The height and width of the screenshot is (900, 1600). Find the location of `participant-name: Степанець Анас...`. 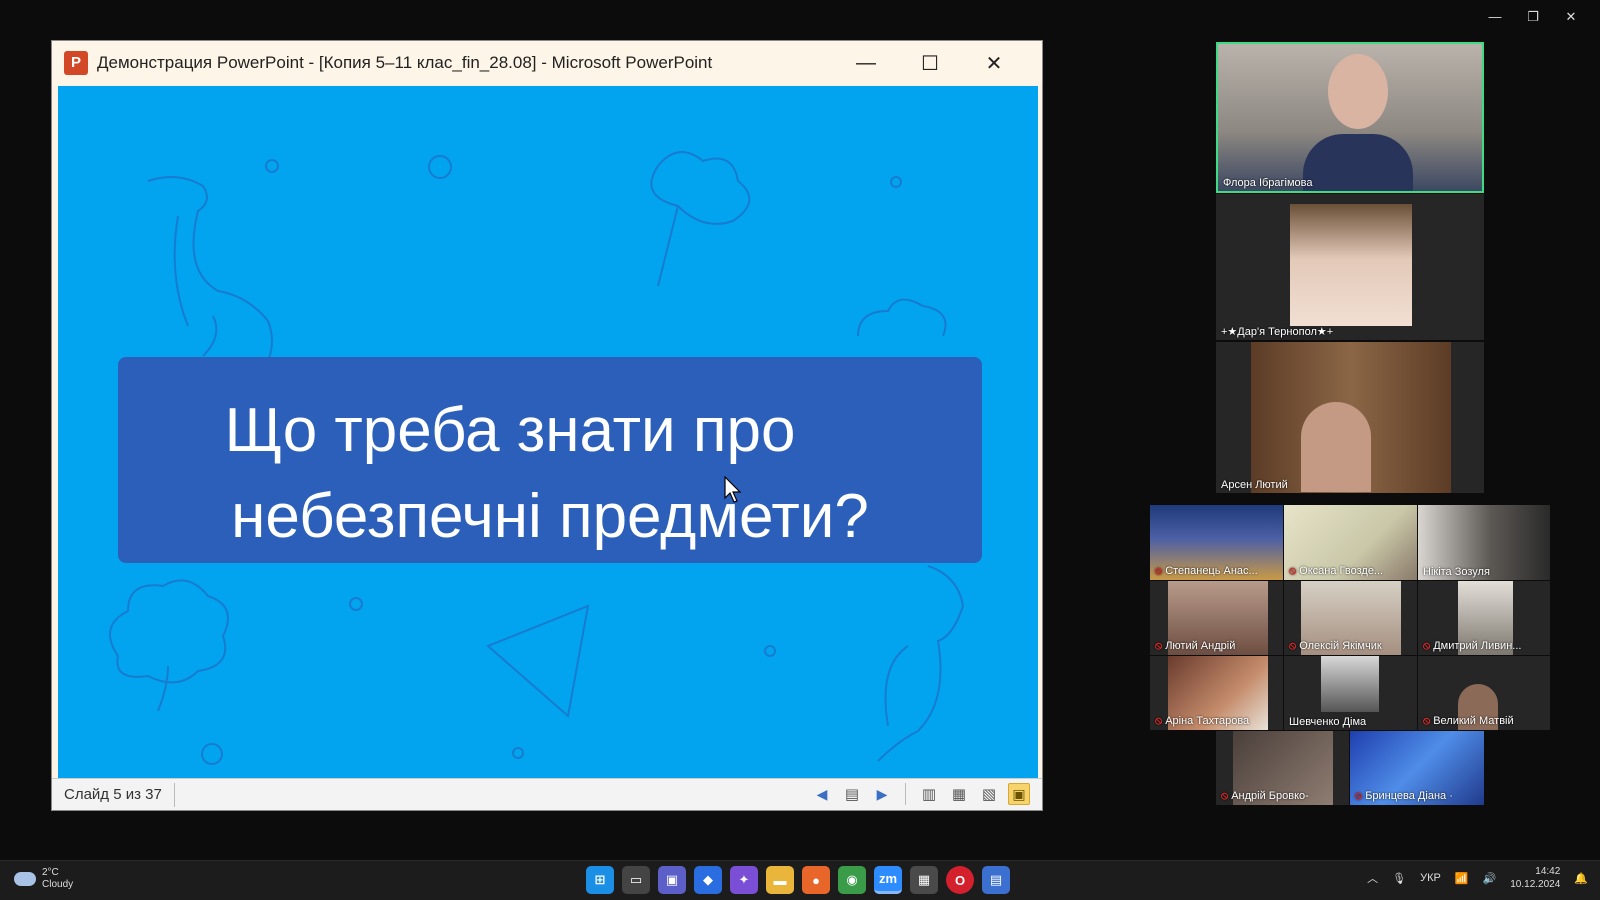

participant-name: Степанець Анас... is located at coordinates (1211, 571).